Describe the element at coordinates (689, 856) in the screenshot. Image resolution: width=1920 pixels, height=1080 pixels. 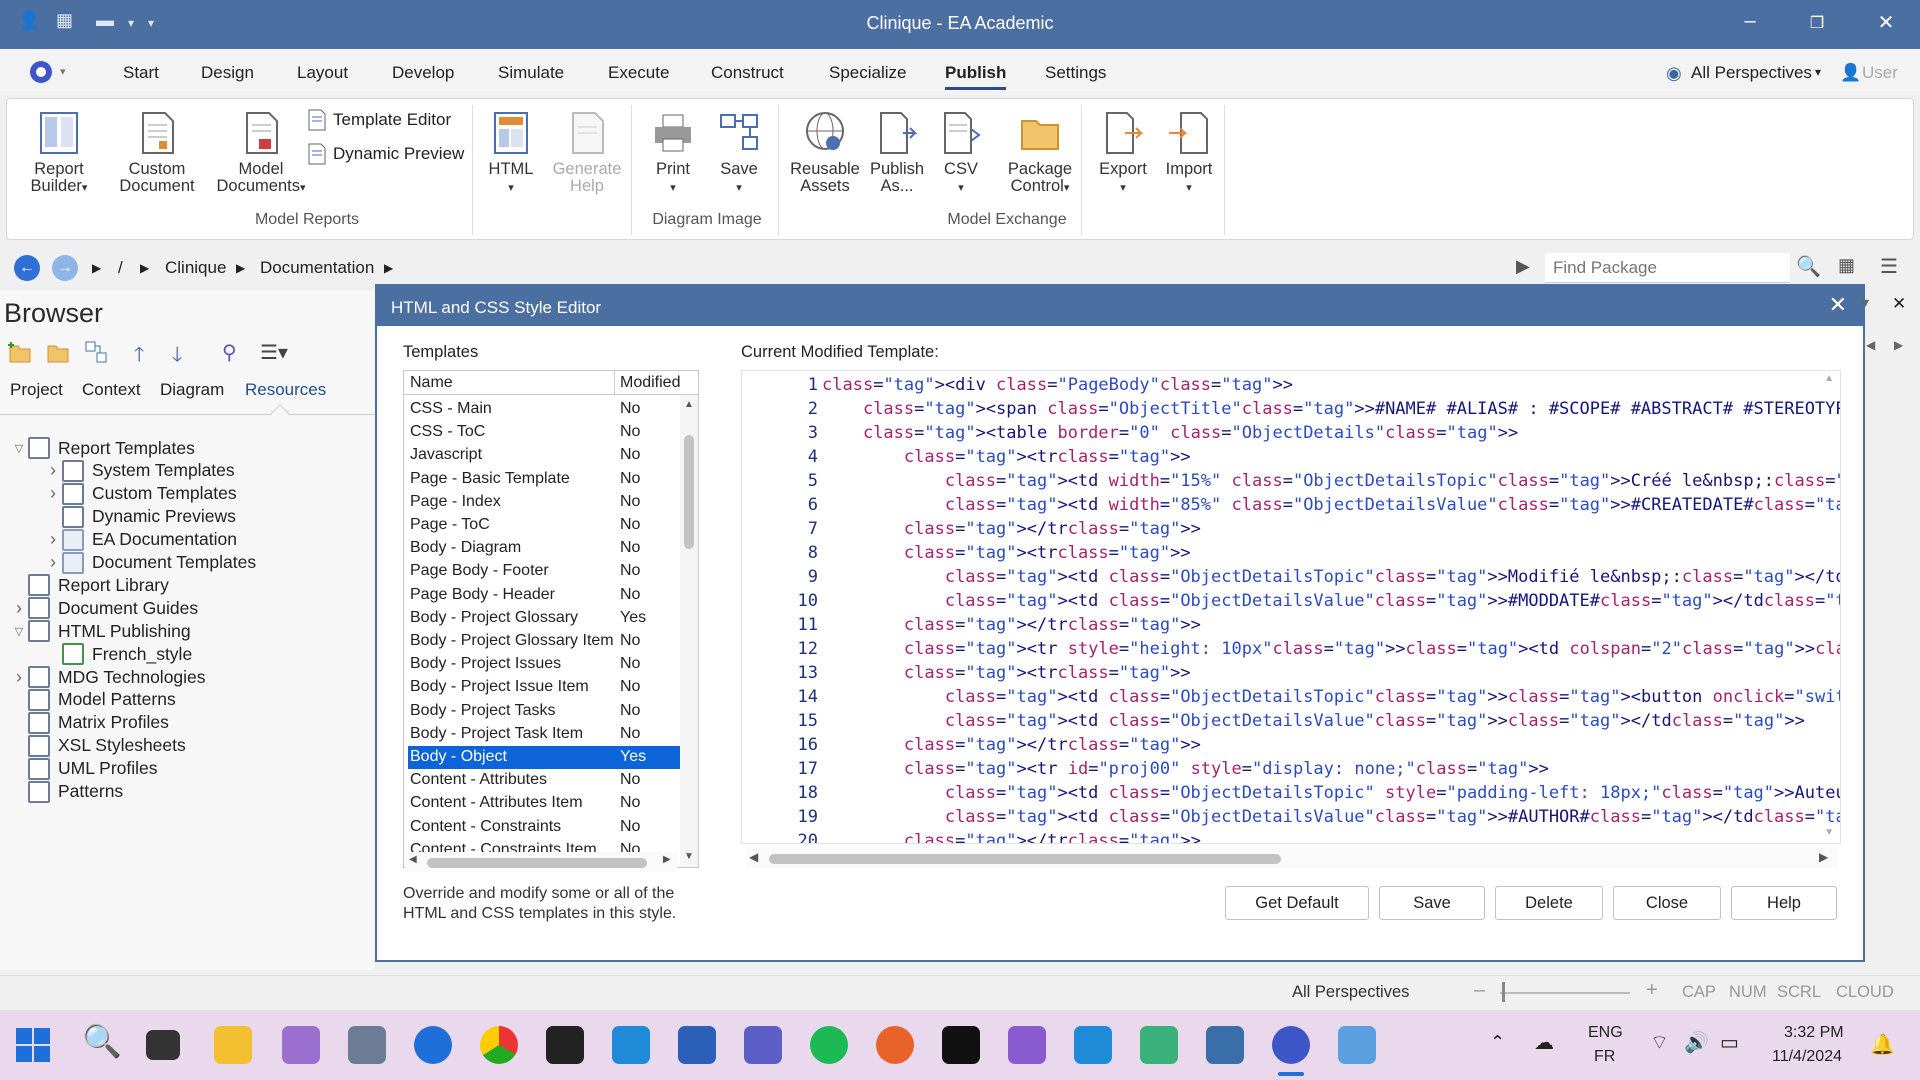
I see `scroll-down-icon: ▼` at that location.